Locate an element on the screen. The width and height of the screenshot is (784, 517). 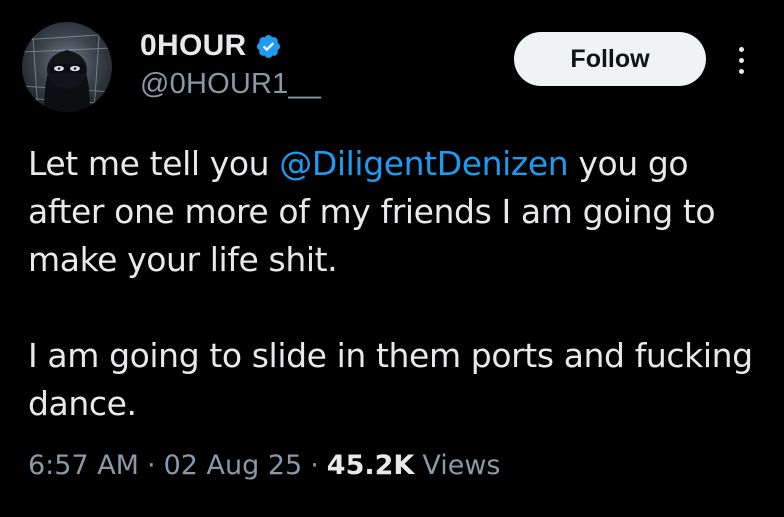
author-handle: @0HOUR1__ is located at coordinates (230, 84).